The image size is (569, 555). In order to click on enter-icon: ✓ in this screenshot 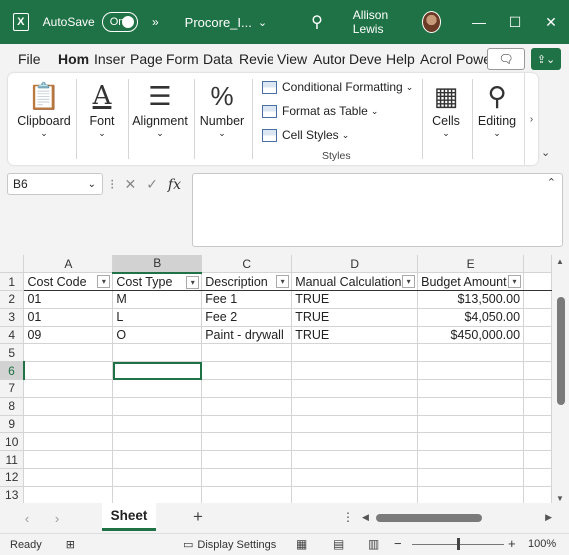, I will do `click(152, 184)`.